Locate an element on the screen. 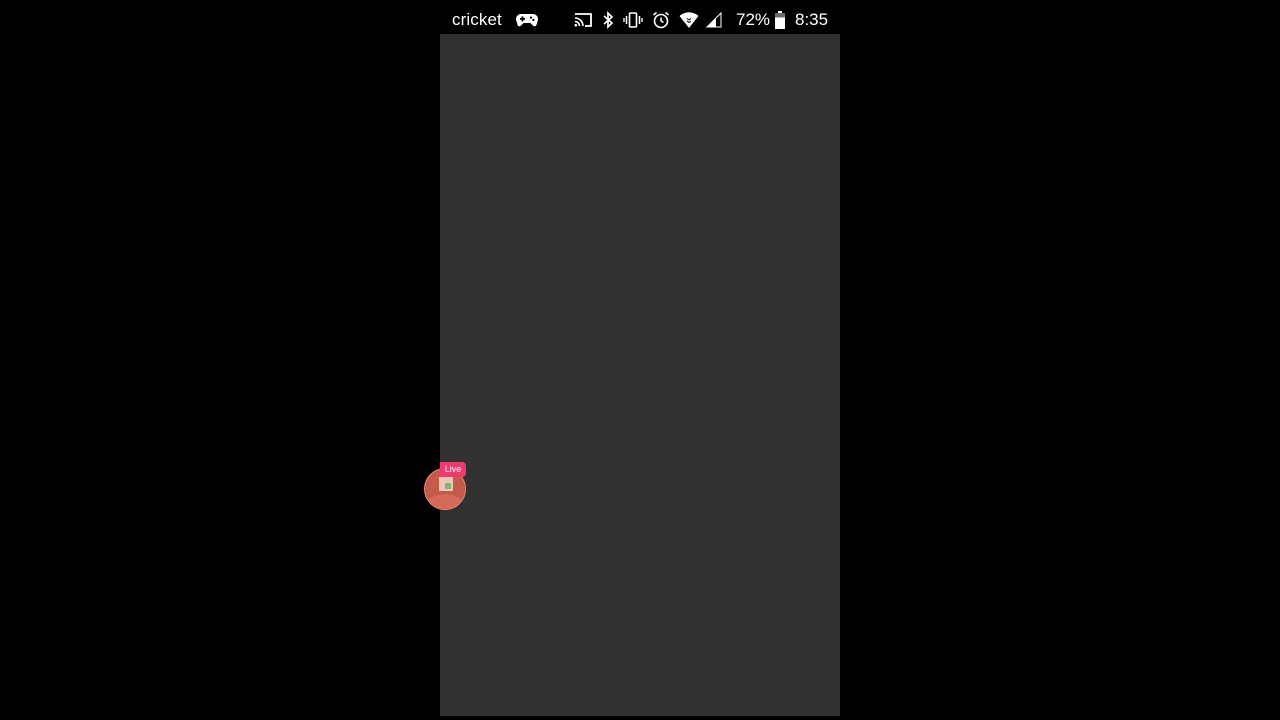  live-floating-bubble: Live is located at coordinates (446, 486).